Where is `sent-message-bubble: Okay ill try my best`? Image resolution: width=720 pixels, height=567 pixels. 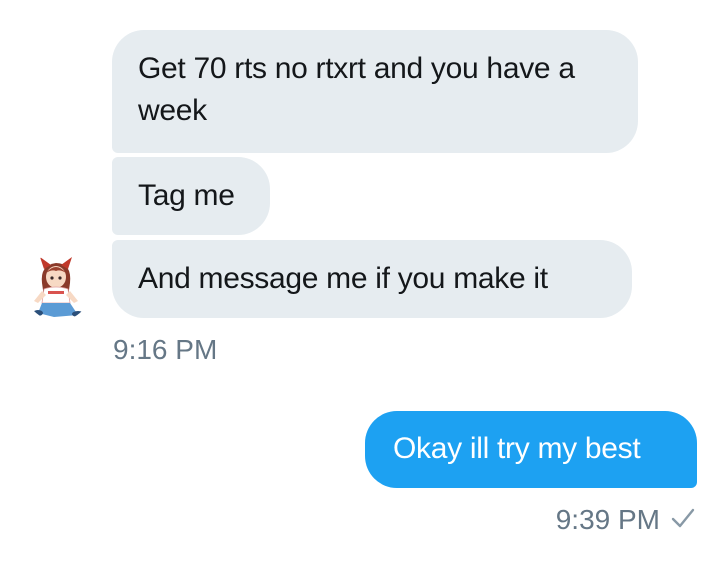
sent-message-bubble: Okay ill try my best is located at coordinates (531, 449).